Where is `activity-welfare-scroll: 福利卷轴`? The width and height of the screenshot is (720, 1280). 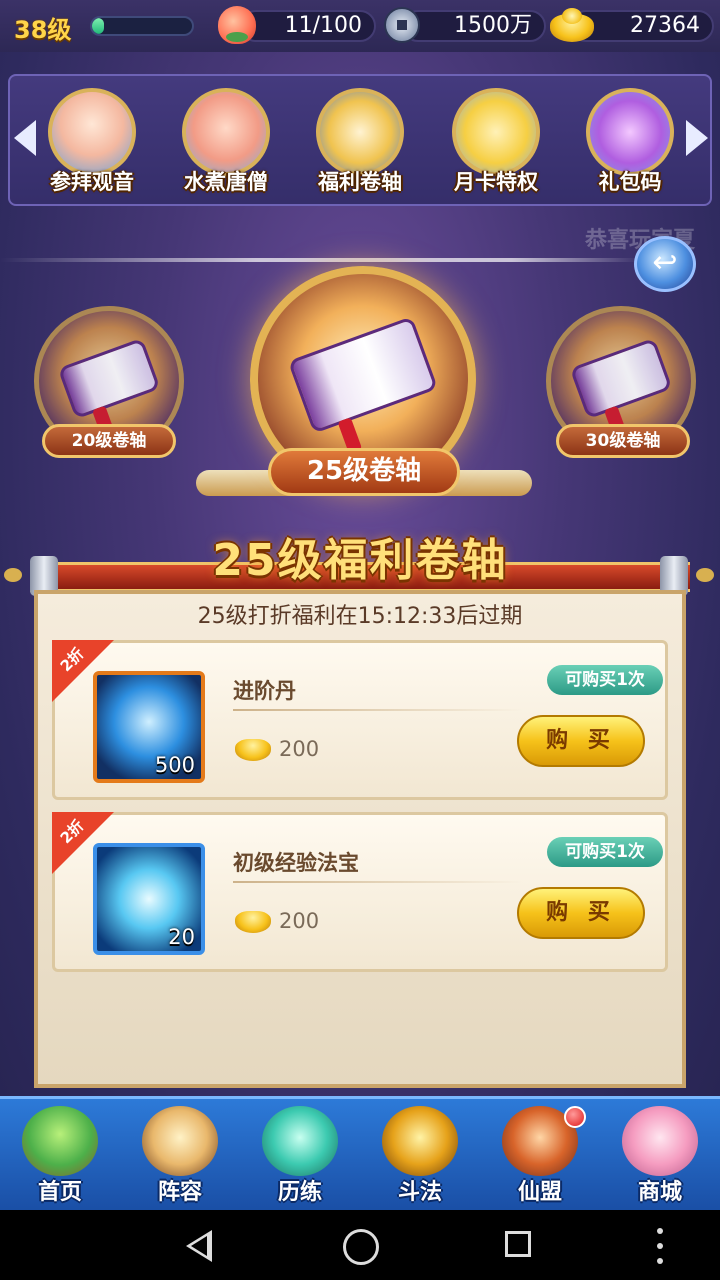 activity-welfare-scroll: 福利卷轴 is located at coordinates (360, 143).